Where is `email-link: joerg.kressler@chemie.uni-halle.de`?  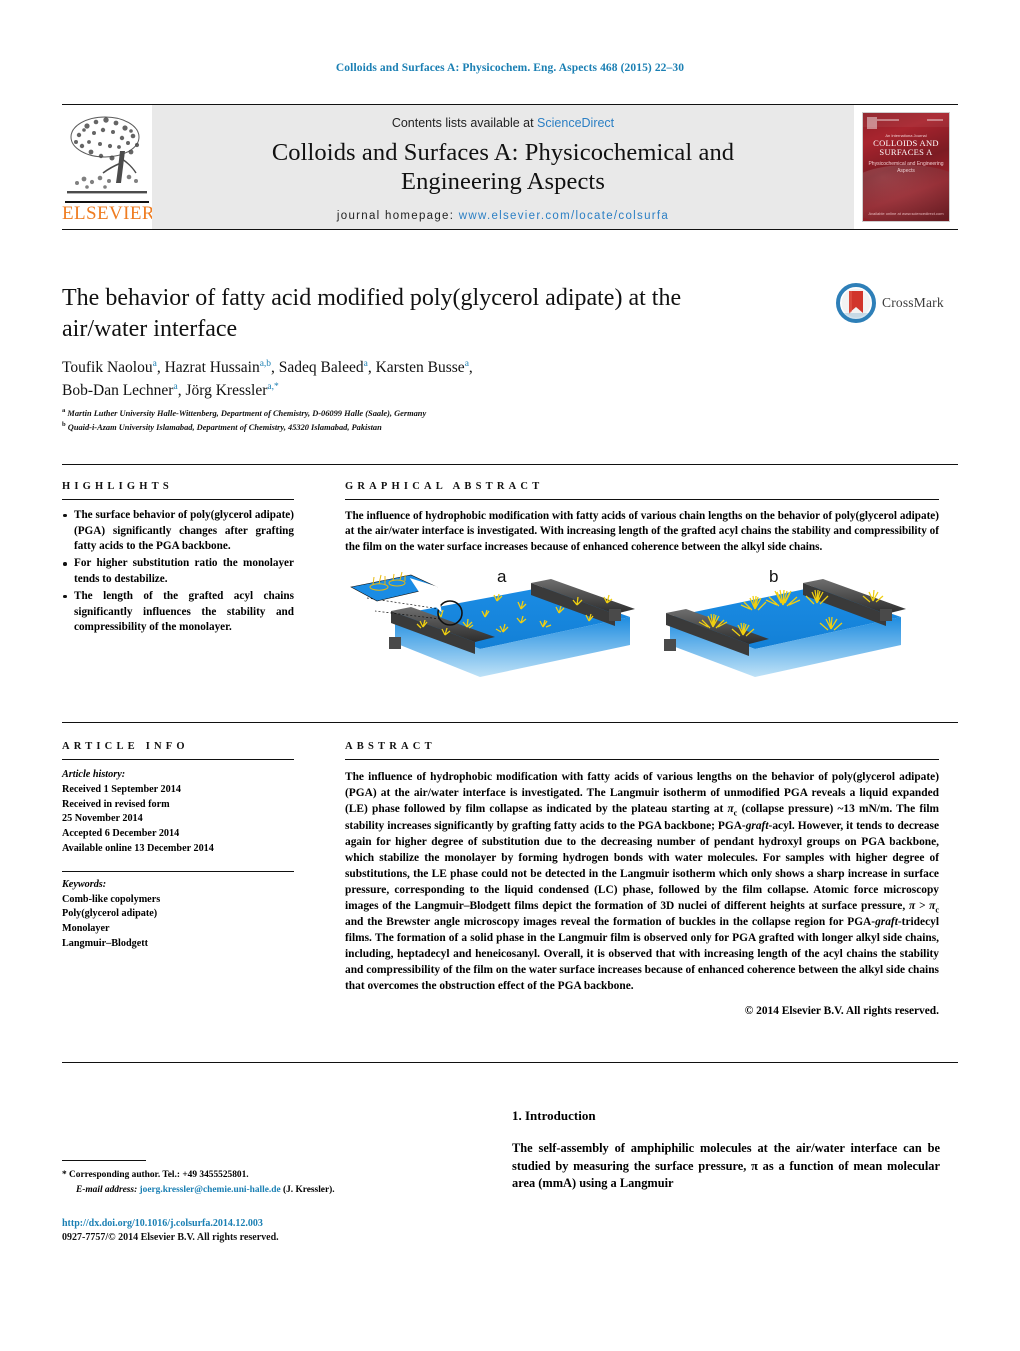
email-link: joerg.kressler@chemie.uni-halle.de is located at coordinates (210, 1190).